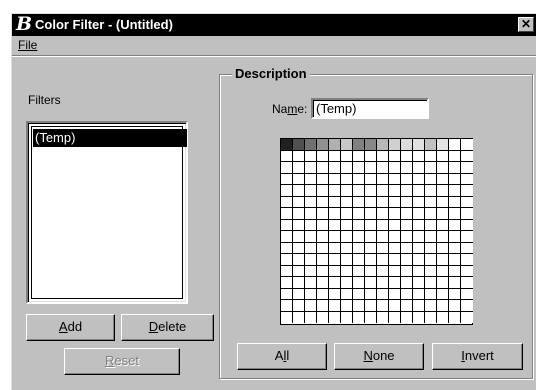 The width and height of the screenshot is (536, 390). What do you see at coordinates (379, 356) in the screenshot?
I see `none-button: None` at bounding box center [379, 356].